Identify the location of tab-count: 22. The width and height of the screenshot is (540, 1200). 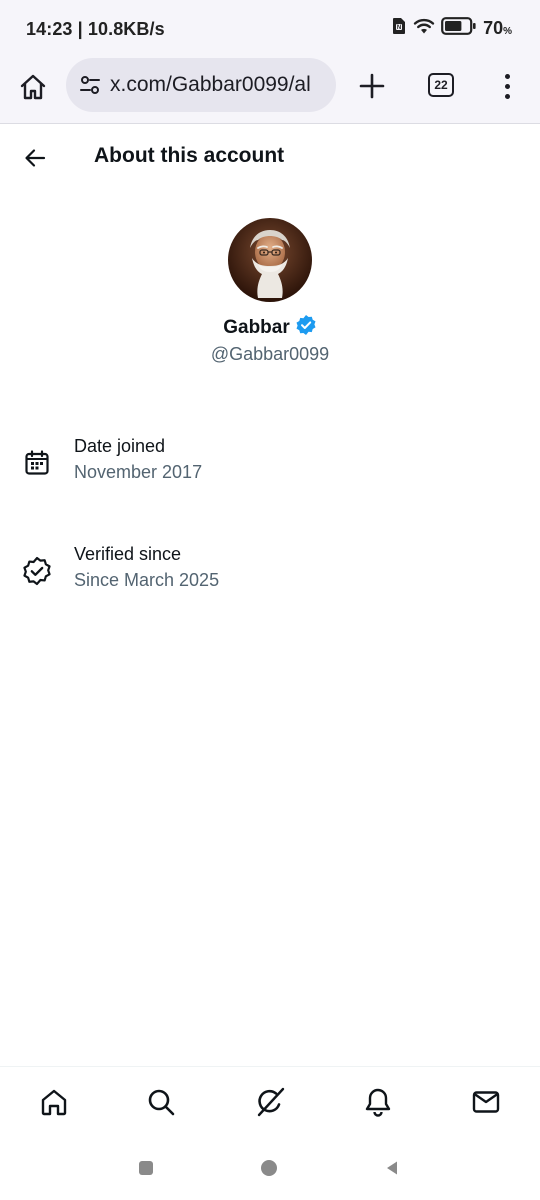
(441, 85).